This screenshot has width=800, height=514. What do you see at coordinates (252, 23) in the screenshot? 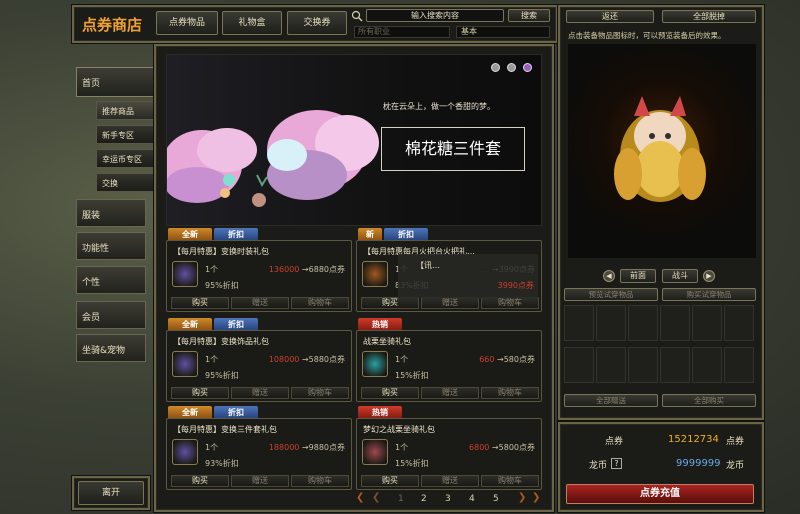
I see `tab-gift-box: 礼物盒` at bounding box center [252, 23].